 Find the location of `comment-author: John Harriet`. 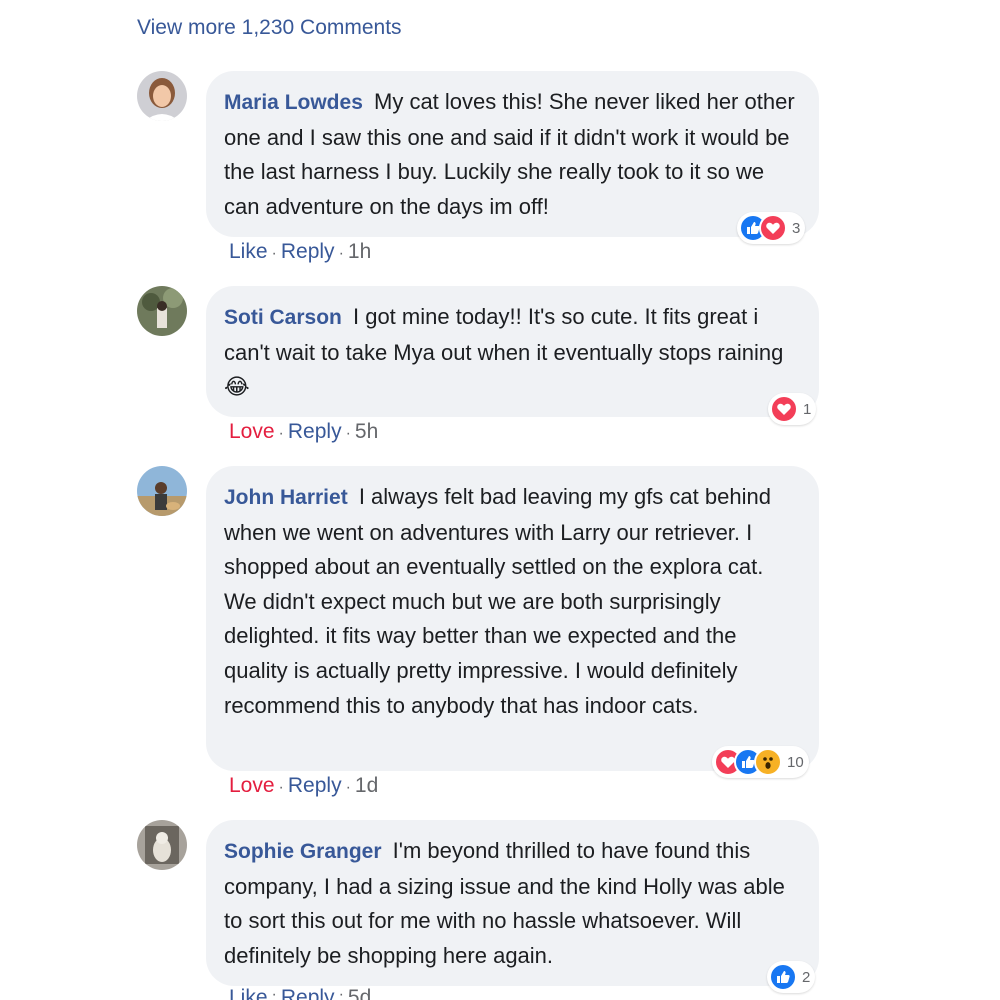

comment-author: John Harriet is located at coordinates (286, 497).